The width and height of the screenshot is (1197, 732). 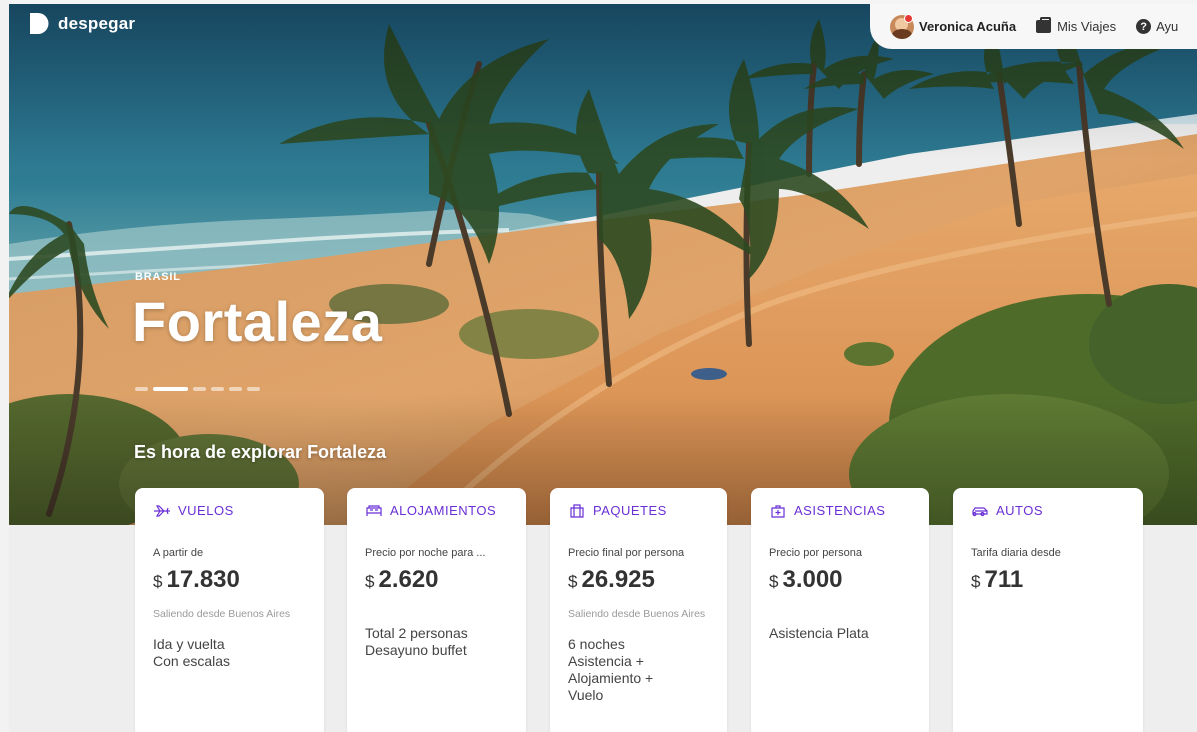 I want to click on despegar-logo-icon, so click(x=39, y=23).